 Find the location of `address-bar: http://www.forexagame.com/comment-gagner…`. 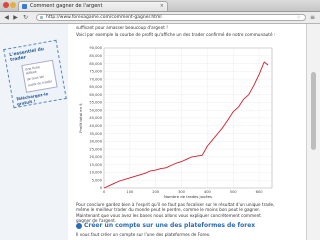

address-bar: http://www.forexagame.com/comment-gagner… is located at coordinates (171, 17).